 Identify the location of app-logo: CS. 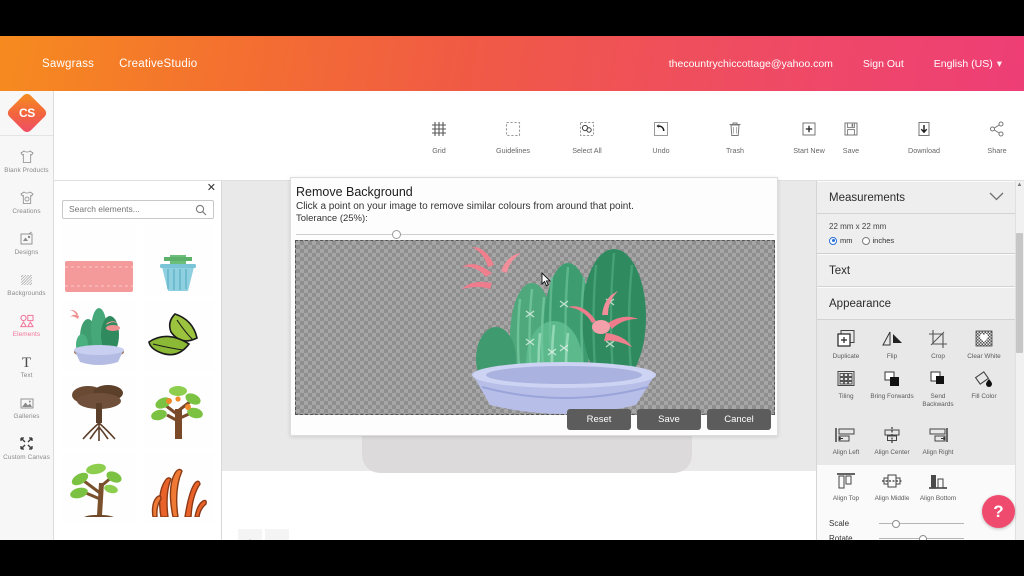
(26, 113).